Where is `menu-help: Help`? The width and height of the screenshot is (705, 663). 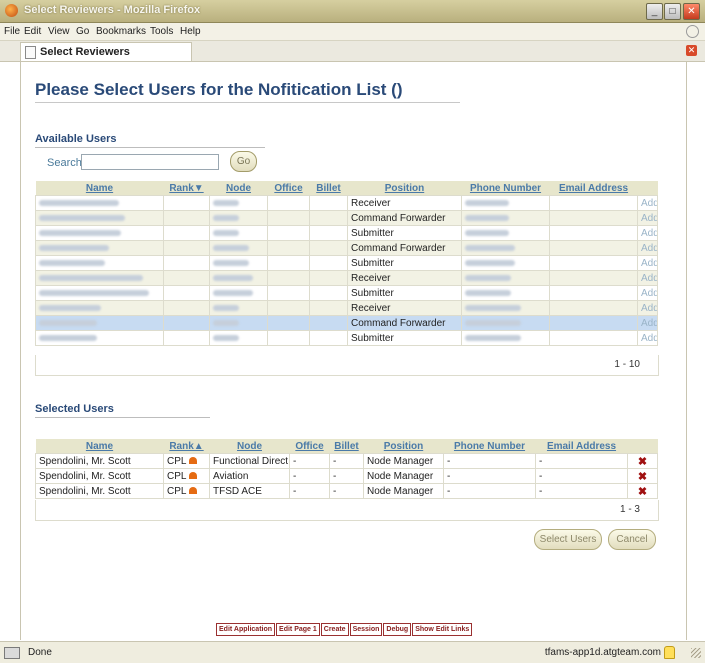 menu-help: Help is located at coordinates (190, 31).